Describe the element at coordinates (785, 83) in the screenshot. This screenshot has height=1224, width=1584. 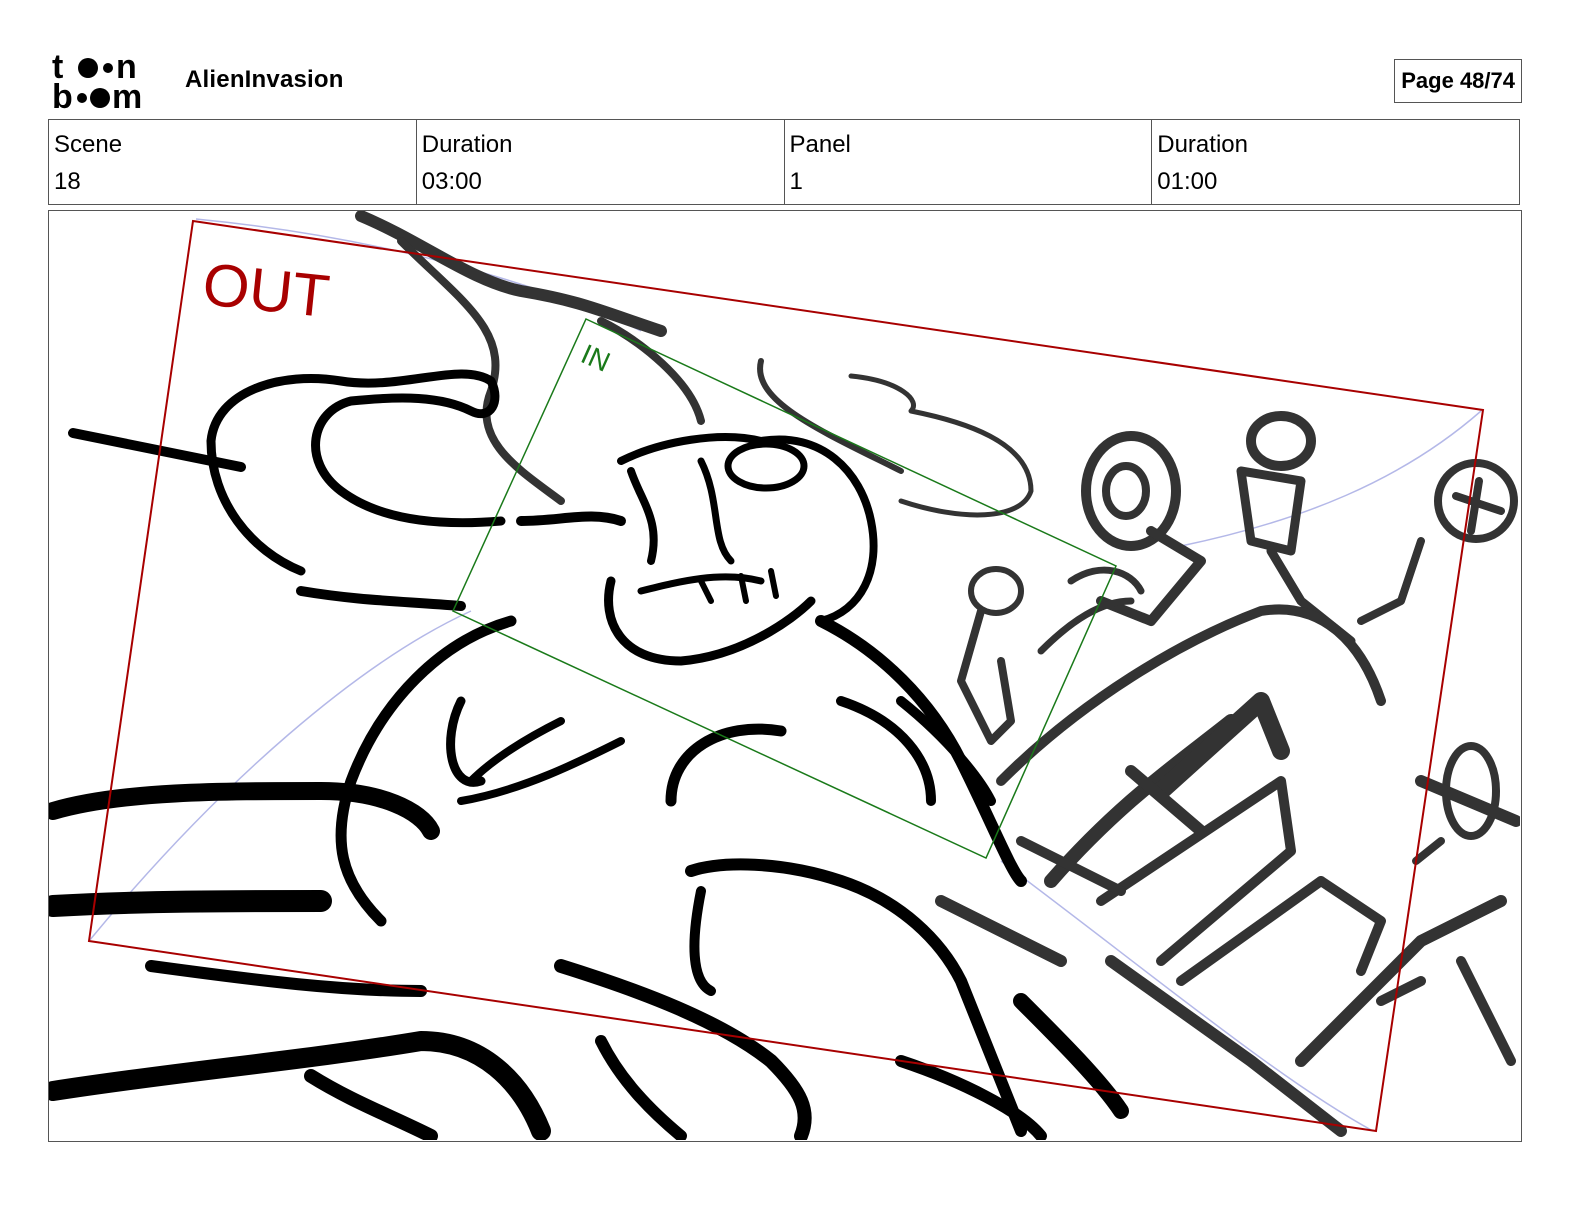
I see `header: t n b m AlienInvasion Page 48/74` at that location.